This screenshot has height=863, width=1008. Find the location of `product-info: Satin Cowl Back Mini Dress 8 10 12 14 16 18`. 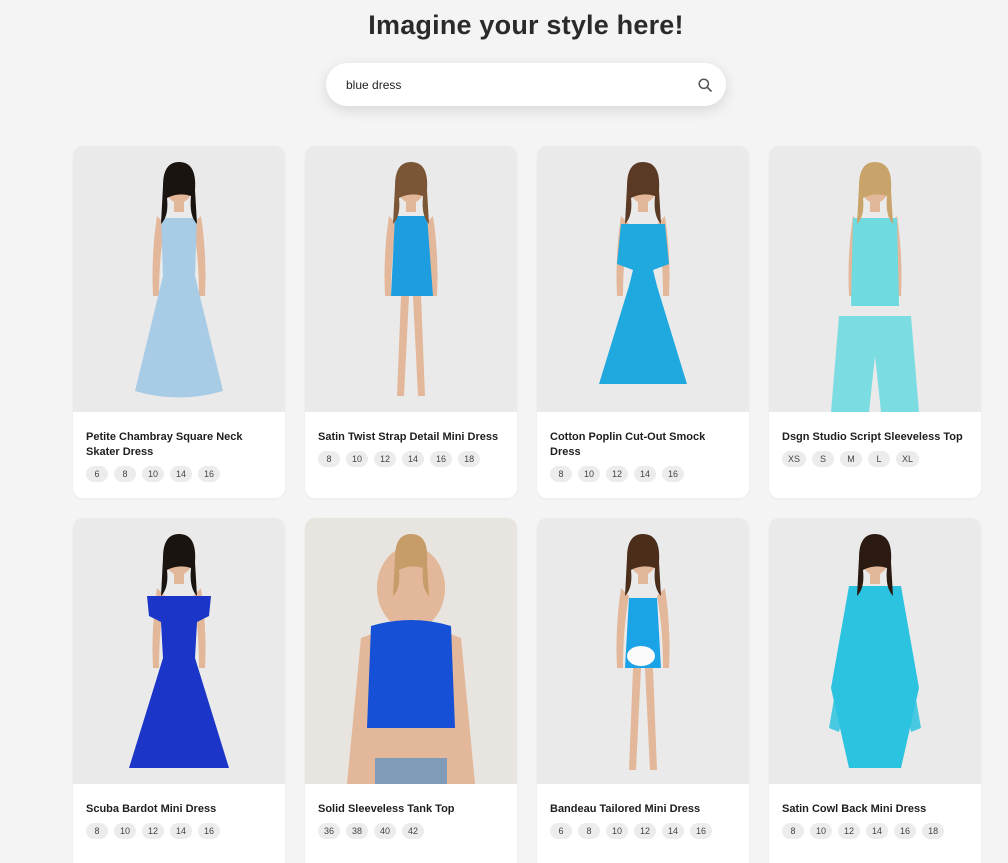

product-info: Satin Cowl Back Mini Dress 8 10 12 14 16 18 is located at coordinates (875, 811).